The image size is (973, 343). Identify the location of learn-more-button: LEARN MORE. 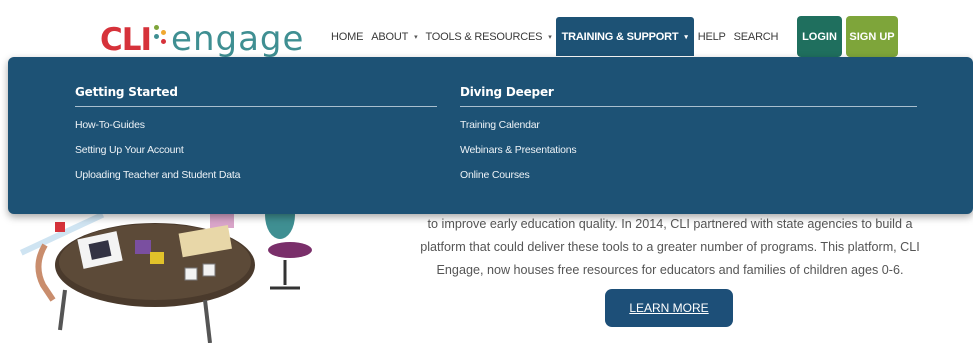
(669, 308).